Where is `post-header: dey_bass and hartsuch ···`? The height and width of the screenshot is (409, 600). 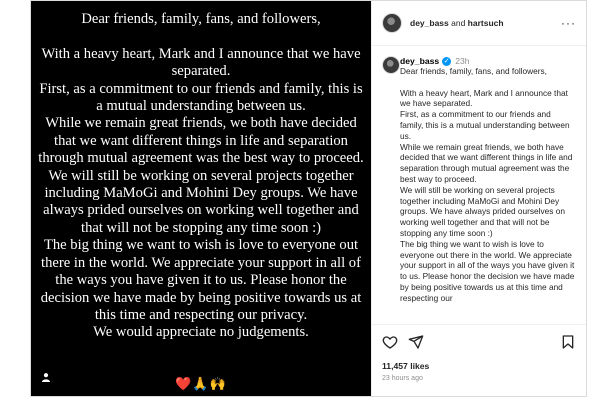 post-header: dey_bass and hartsuch ··· is located at coordinates (479, 23).